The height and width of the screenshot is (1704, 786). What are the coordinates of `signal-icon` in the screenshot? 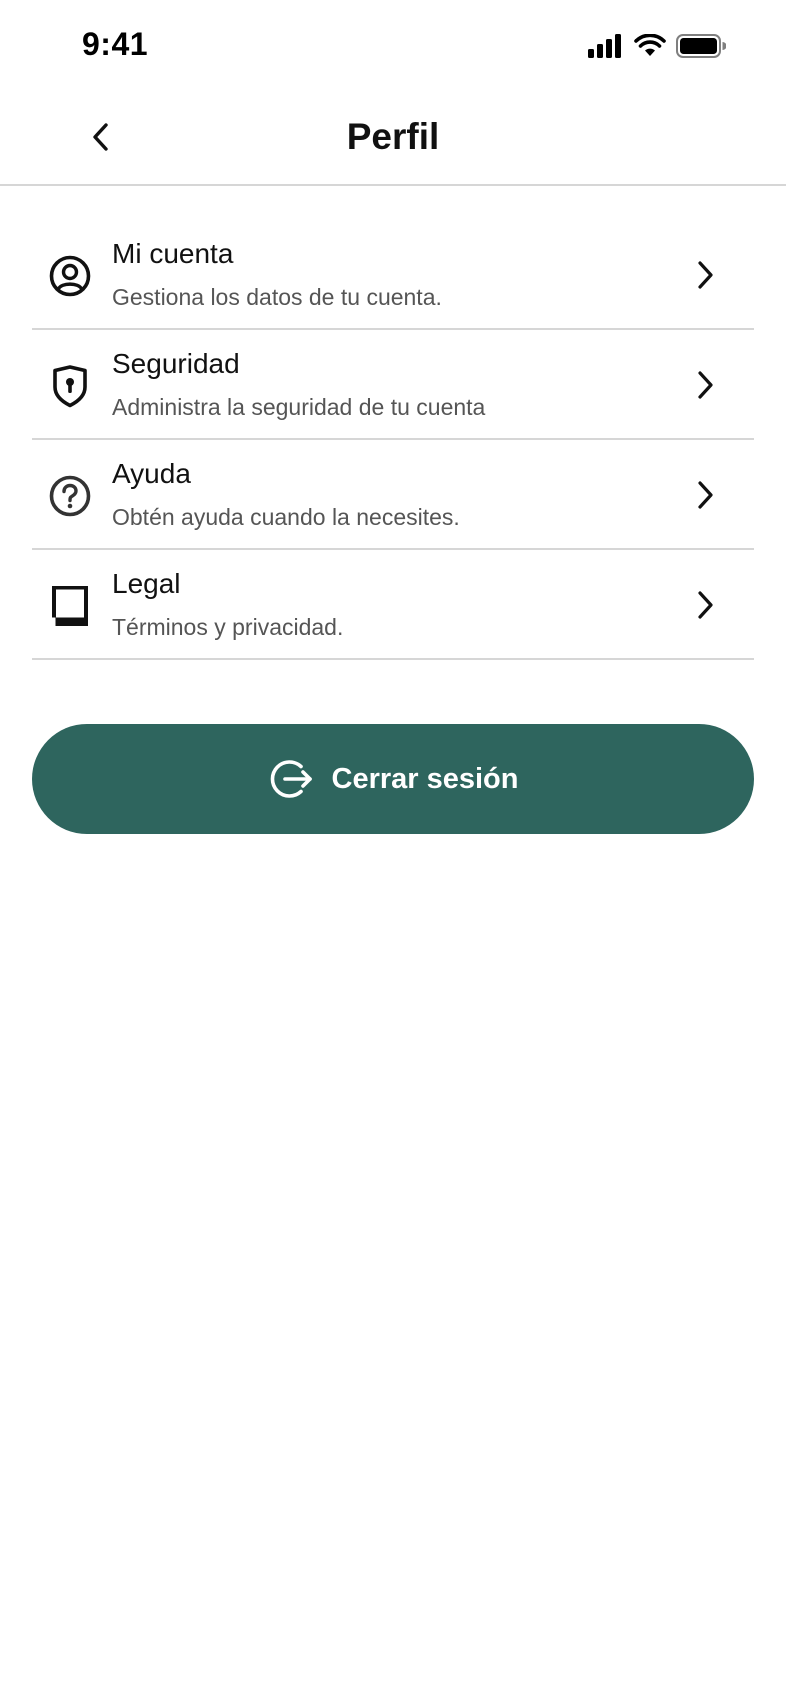 It's located at (604, 46).